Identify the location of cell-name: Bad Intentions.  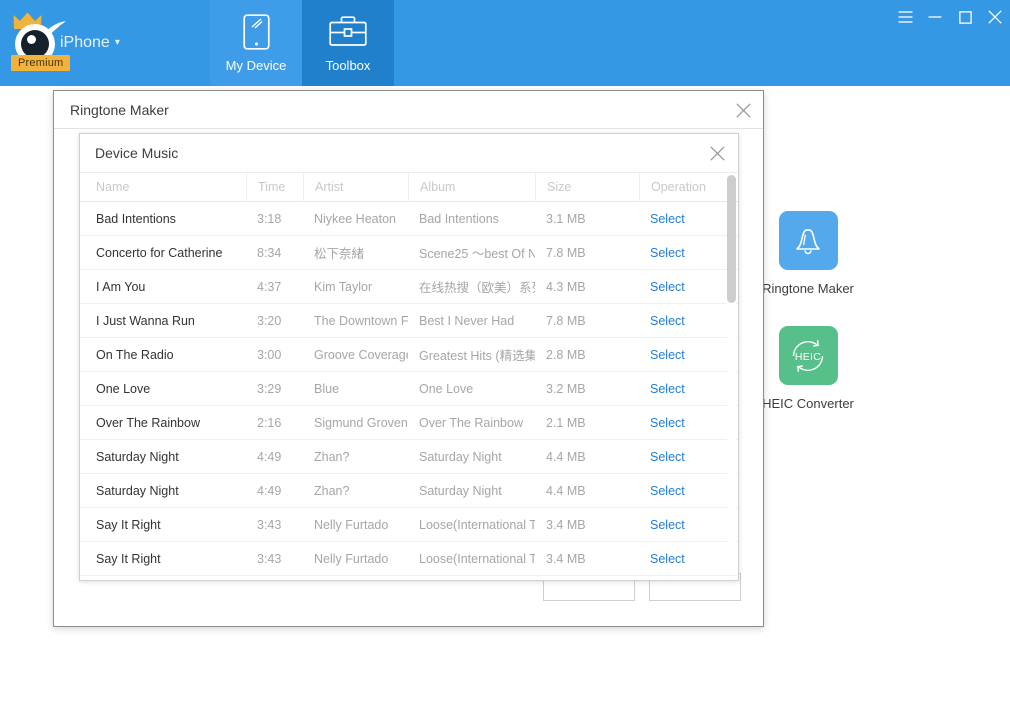
(136, 218).